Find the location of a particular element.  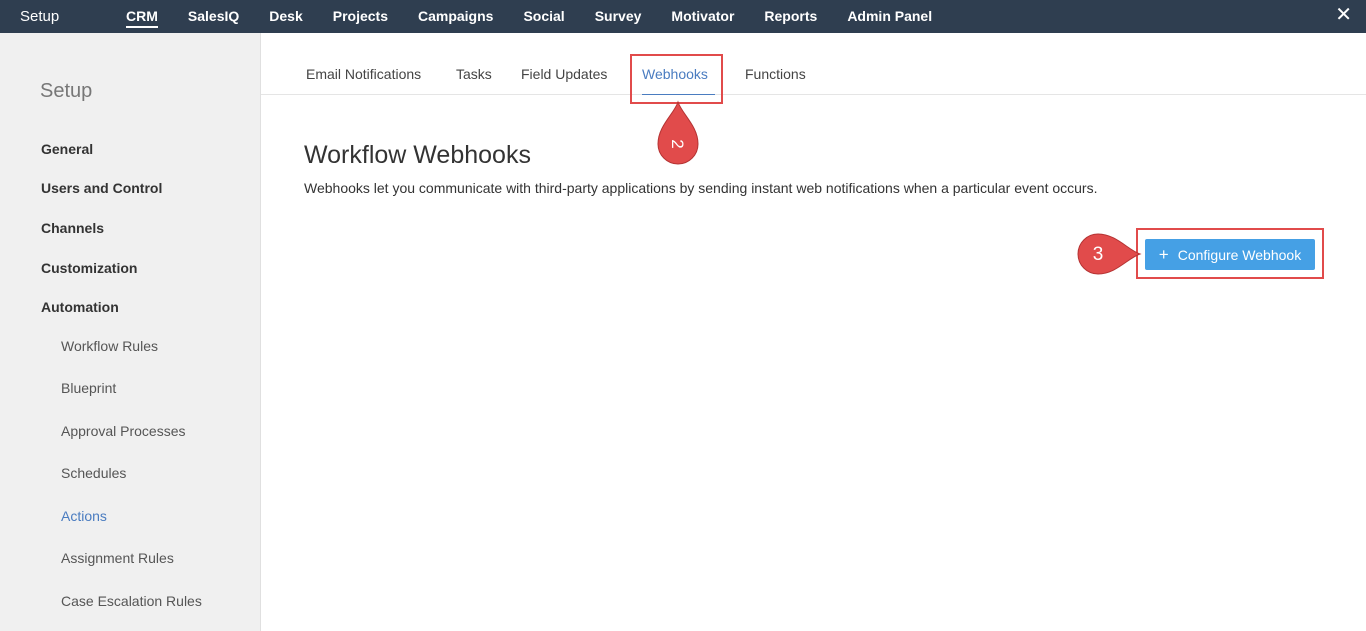

sidebar-item-case-escalation-rules: Case Escalation Rules is located at coordinates (131, 601).